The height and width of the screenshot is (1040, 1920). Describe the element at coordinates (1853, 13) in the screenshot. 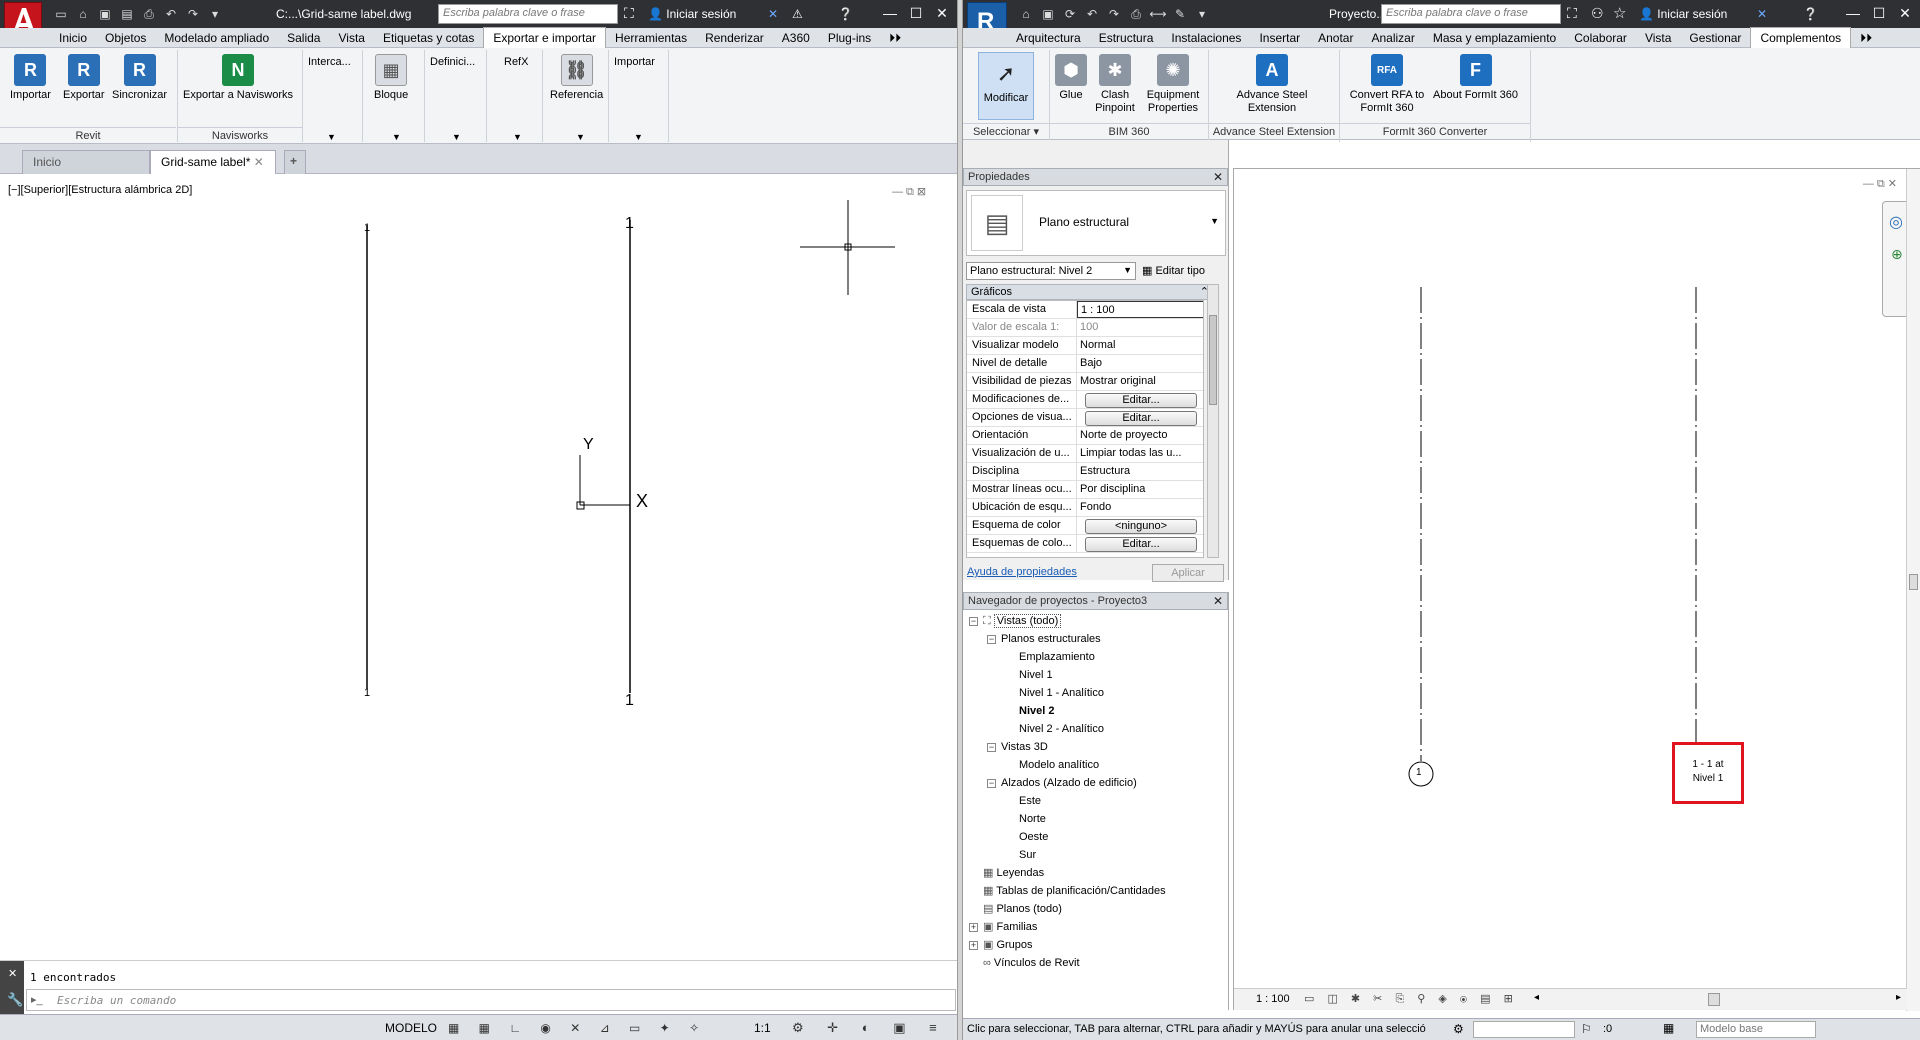

I see `minimize-icon: —` at that location.